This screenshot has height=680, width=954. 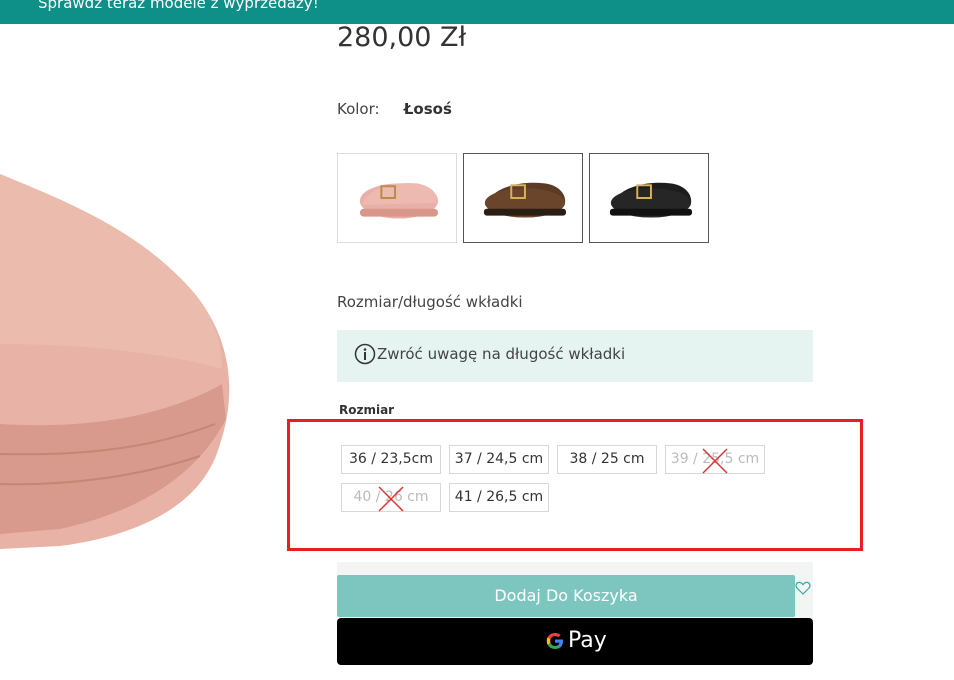 What do you see at coordinates (430, 302) in the screenshot?
I see `size-section-title: Rozmiar/długość wkładki` at bounding box center [430, 302].